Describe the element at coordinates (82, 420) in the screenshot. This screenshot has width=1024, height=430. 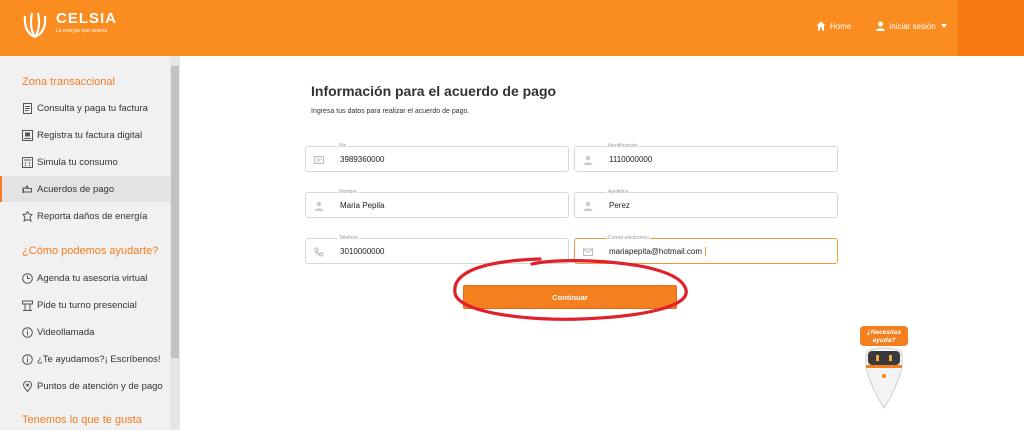
I see `section-title-gusta: Tenemos lo que te gusta` at that location.